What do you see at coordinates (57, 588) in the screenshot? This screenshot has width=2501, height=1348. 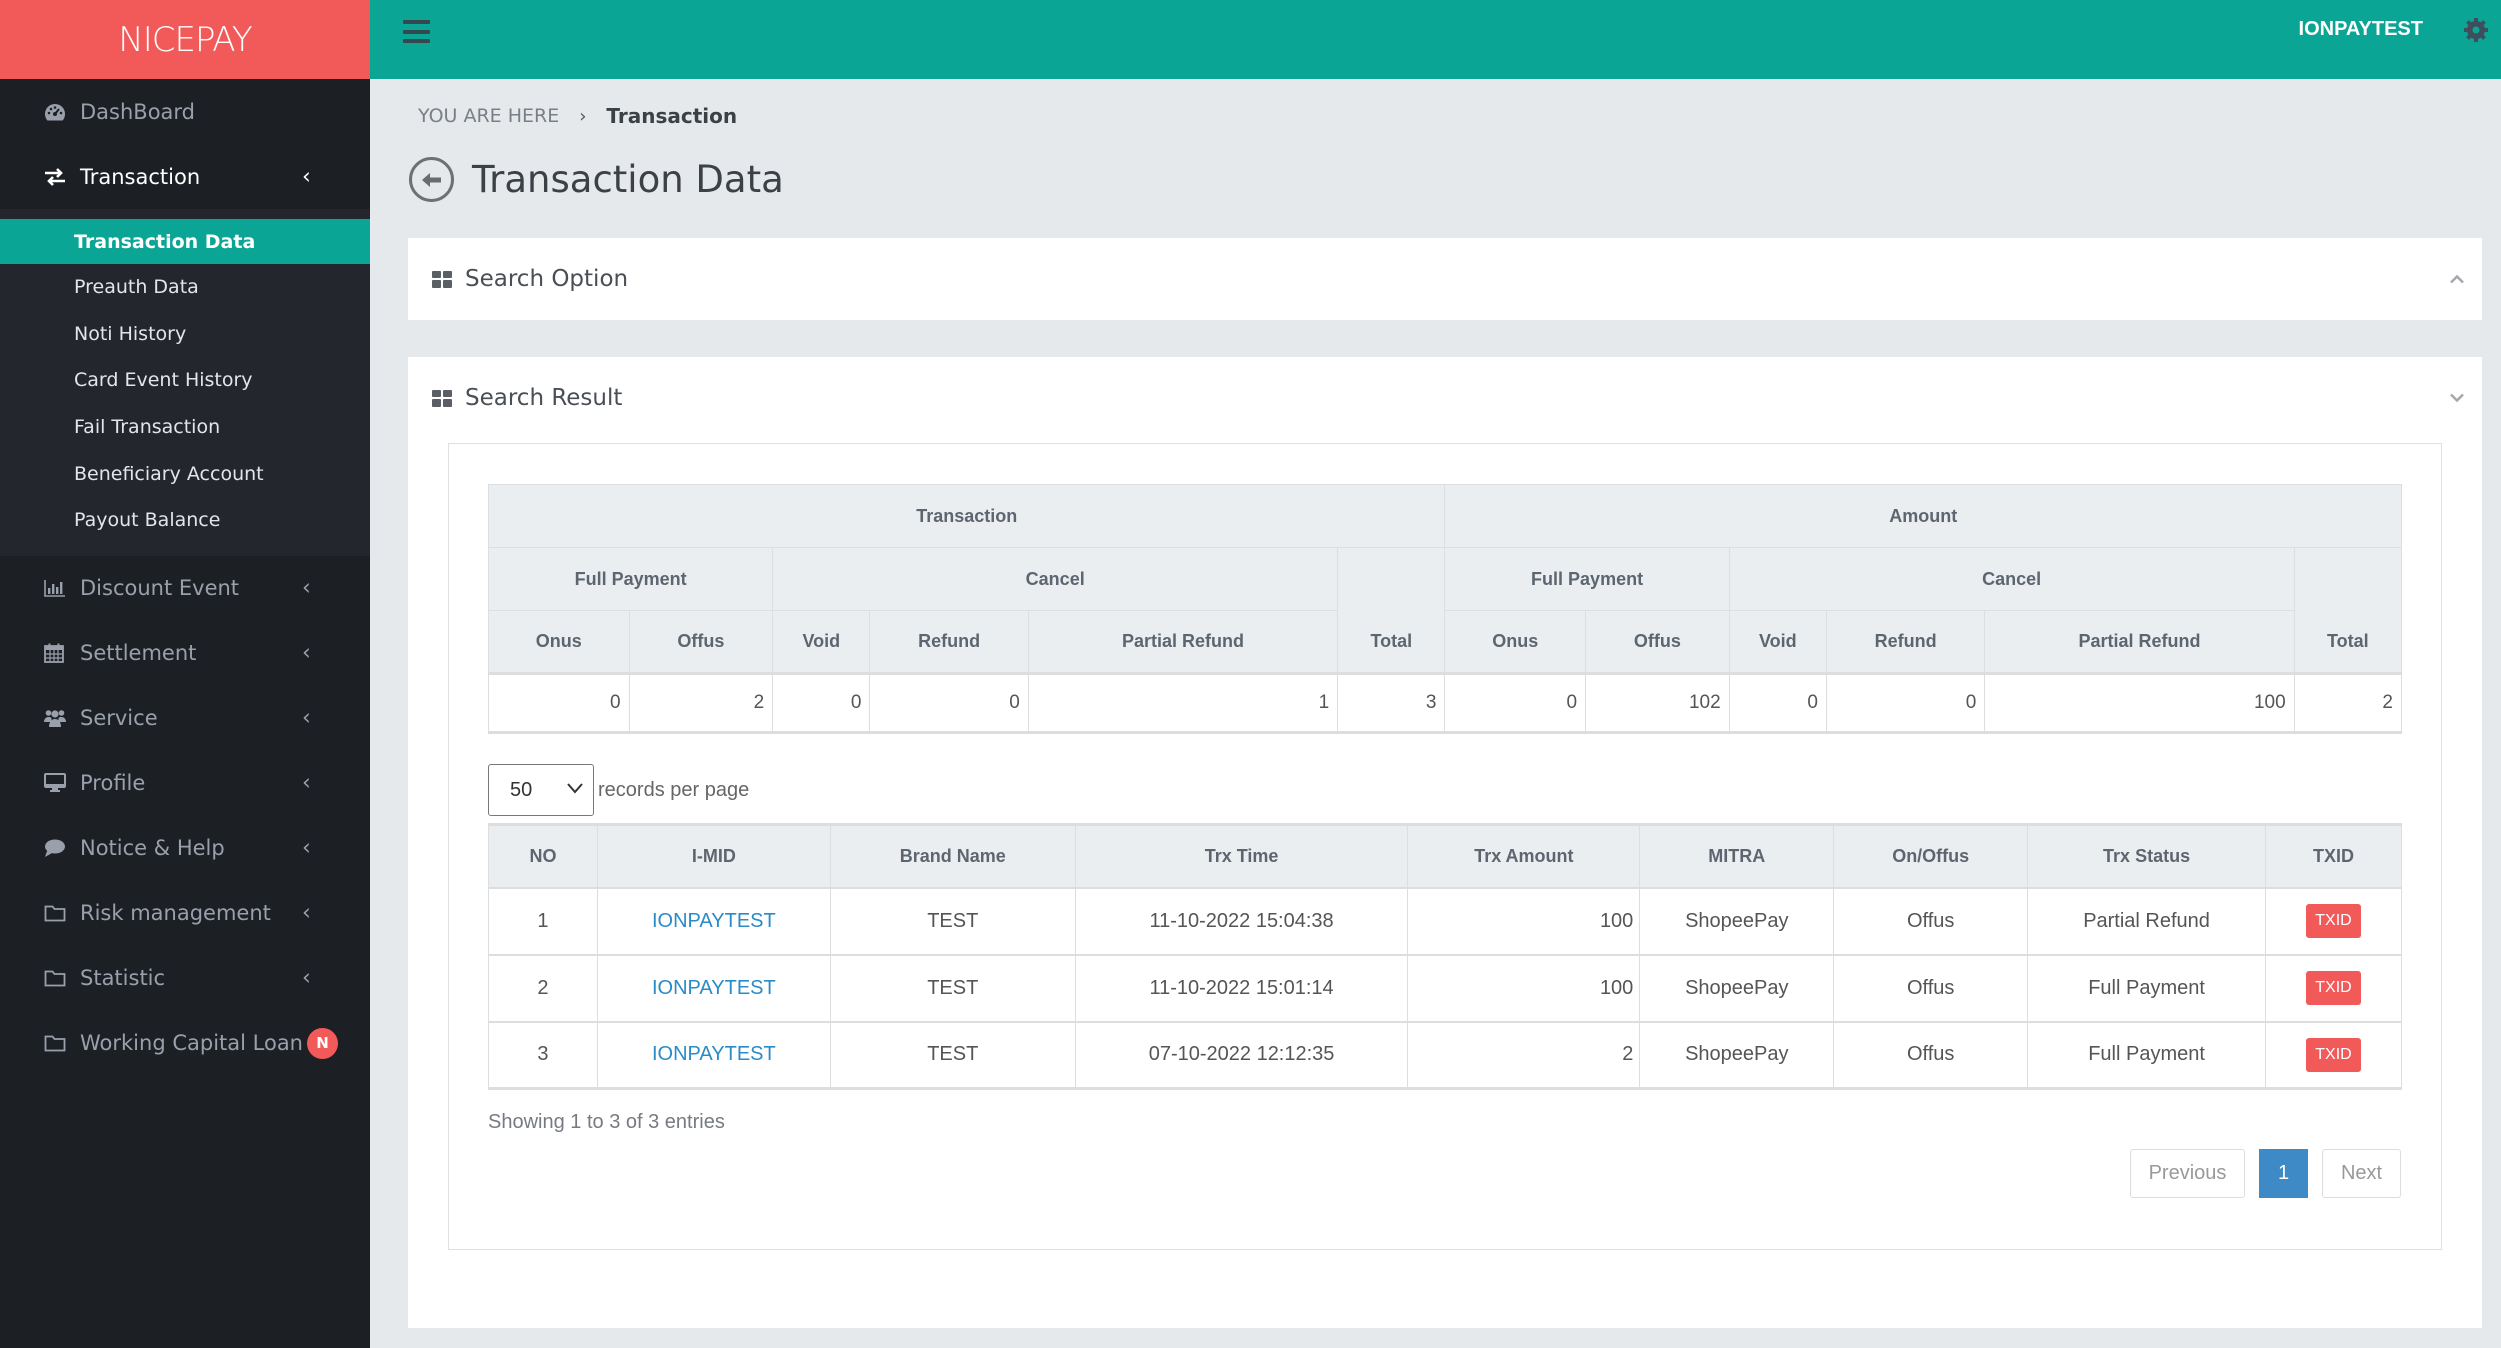 I see `bar-chart-icon` at bounding box center [57, 588].